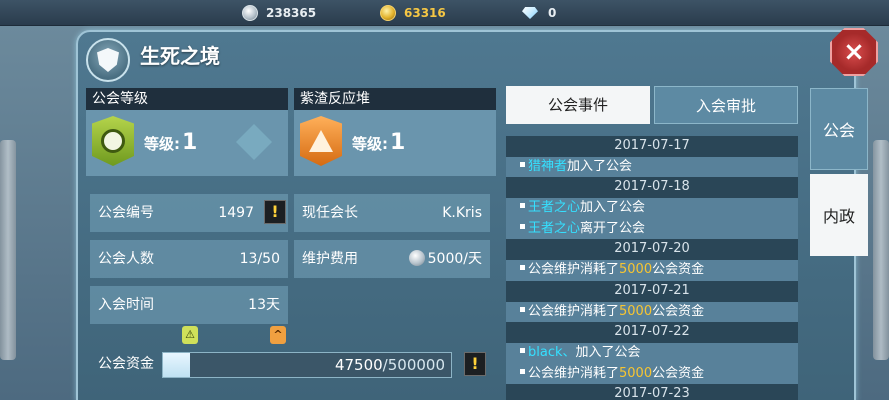 This screenshot has height=400, width=889. I want to click on guild-id-label: 公会编号, so click(126, 213).